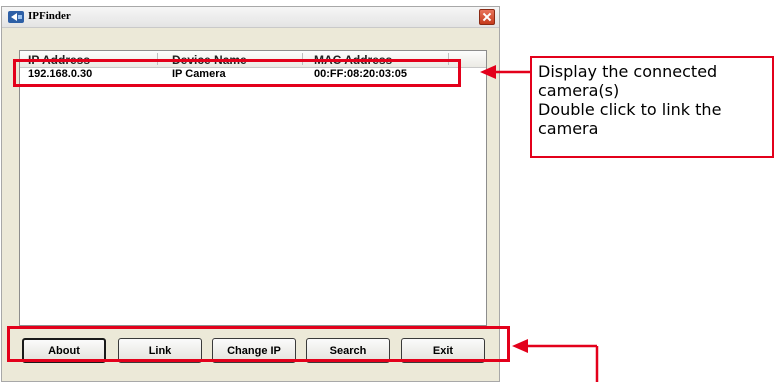 Image resolution: width=781 pixels, height=382 pixels. What do you see at coordinates (505, 72) in the screenshot?
I see `arrow-to-device-row` at bounding box center [505, 72].